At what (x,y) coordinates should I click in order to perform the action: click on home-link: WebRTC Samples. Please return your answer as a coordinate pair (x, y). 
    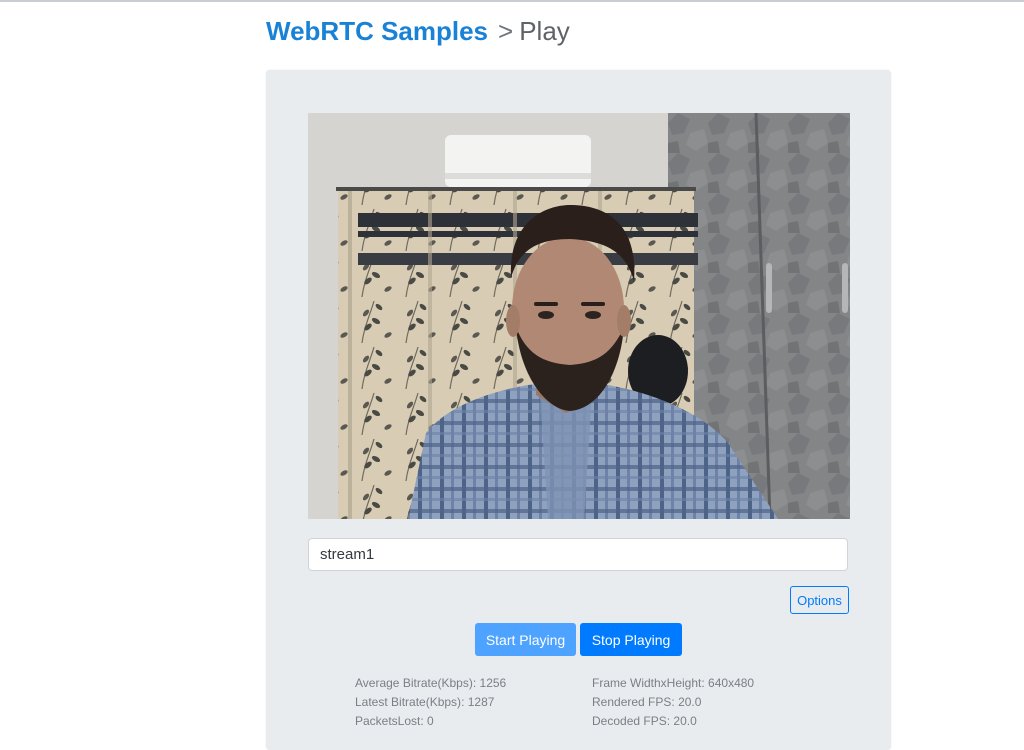
    Looking at the image, I should click on (377, 31).